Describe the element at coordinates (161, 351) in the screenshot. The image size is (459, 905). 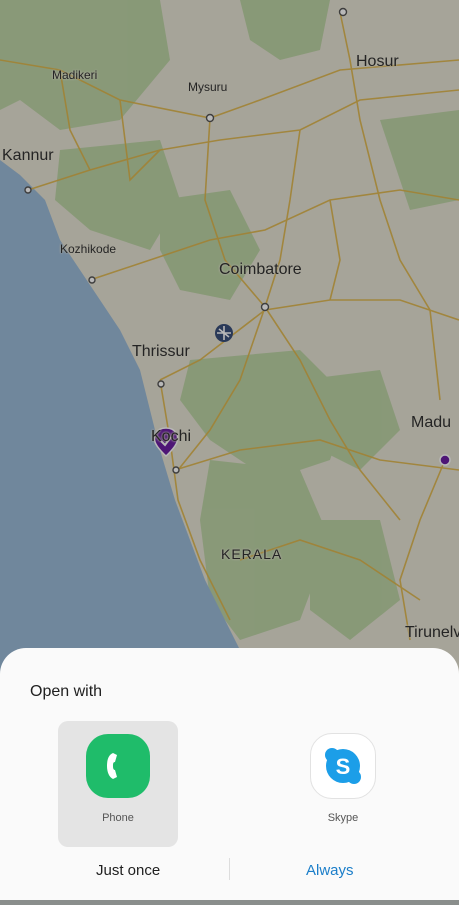
I see `map-label-thrissur: Thrissur` at that location.